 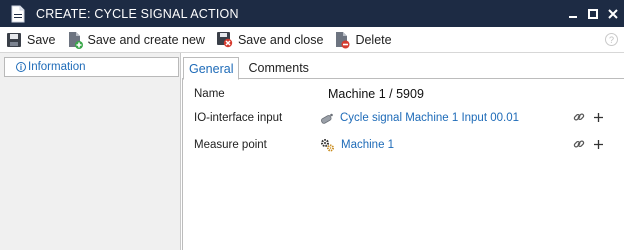 What do you see at coordinates (230, 145) in the screenshot?
I see `measure-point-label: Measure point` at bounding box center [230, 145].